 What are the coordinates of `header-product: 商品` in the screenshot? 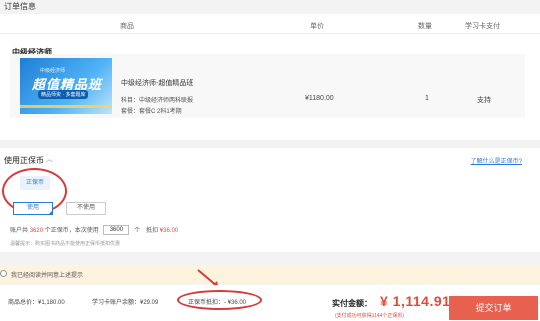 It's located at (127, 26).